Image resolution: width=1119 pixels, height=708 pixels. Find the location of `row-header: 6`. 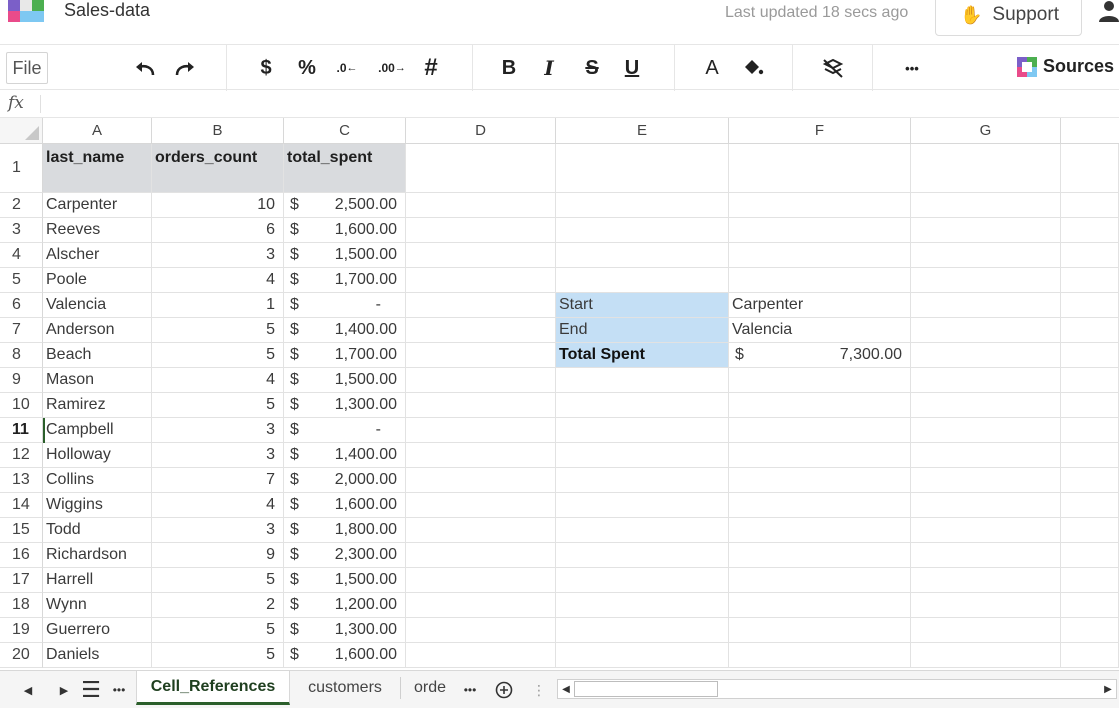

row-header: 6 is located at coordinates (21, 305).